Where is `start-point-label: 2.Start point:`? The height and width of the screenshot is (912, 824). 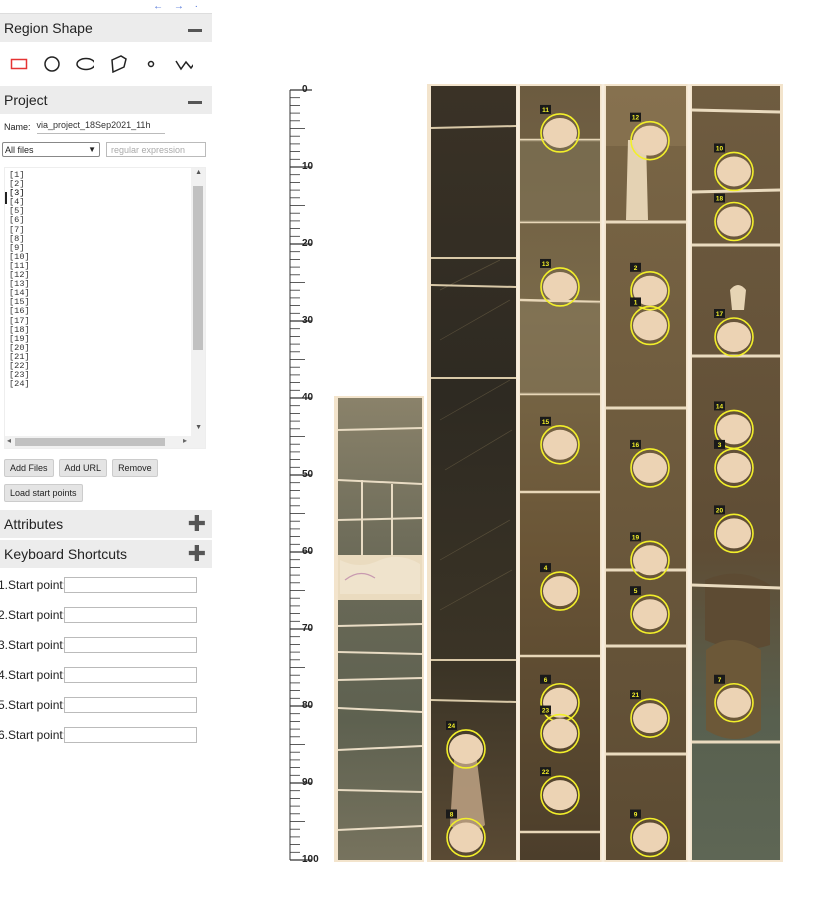
start-point-label: 2.Start point: is located at coordinates (33, 615).